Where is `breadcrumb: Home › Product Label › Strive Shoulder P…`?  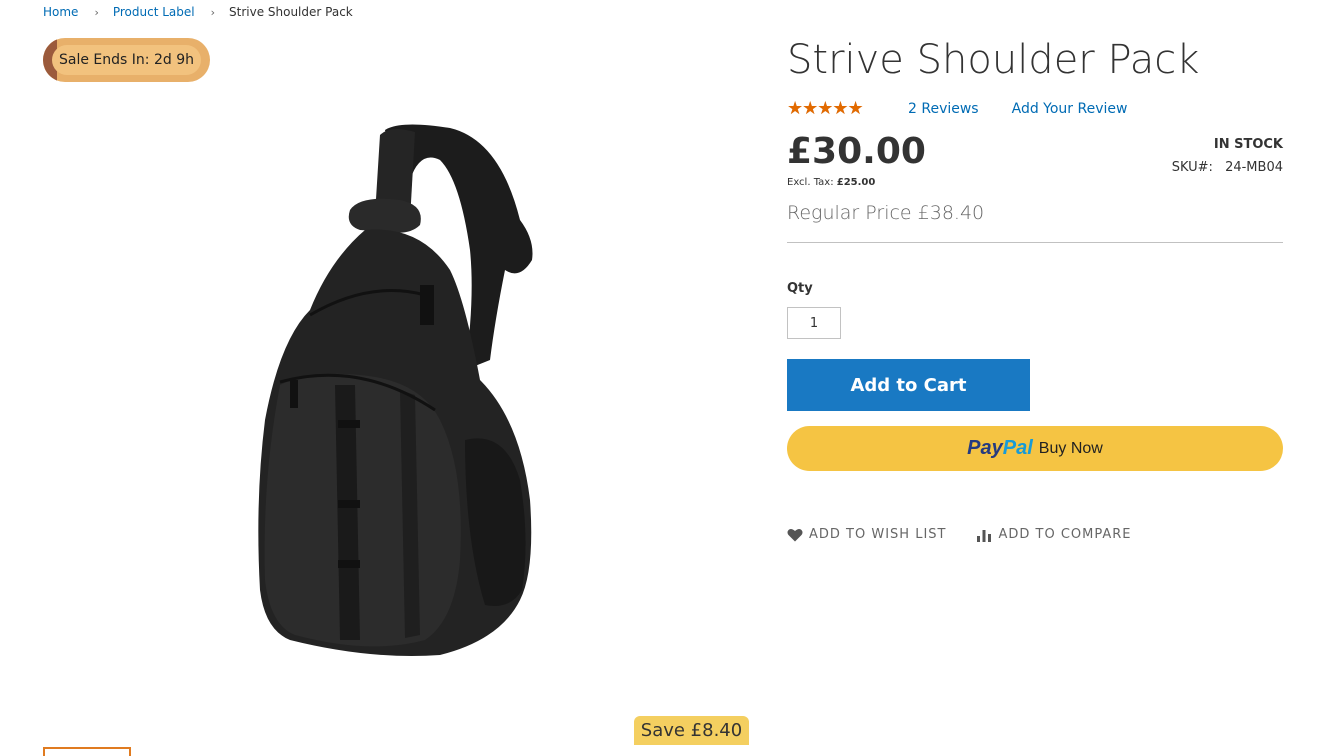
breadcrumb: Home › Product Label › Strive Shoulder P… is located at coordinates (198, 12).